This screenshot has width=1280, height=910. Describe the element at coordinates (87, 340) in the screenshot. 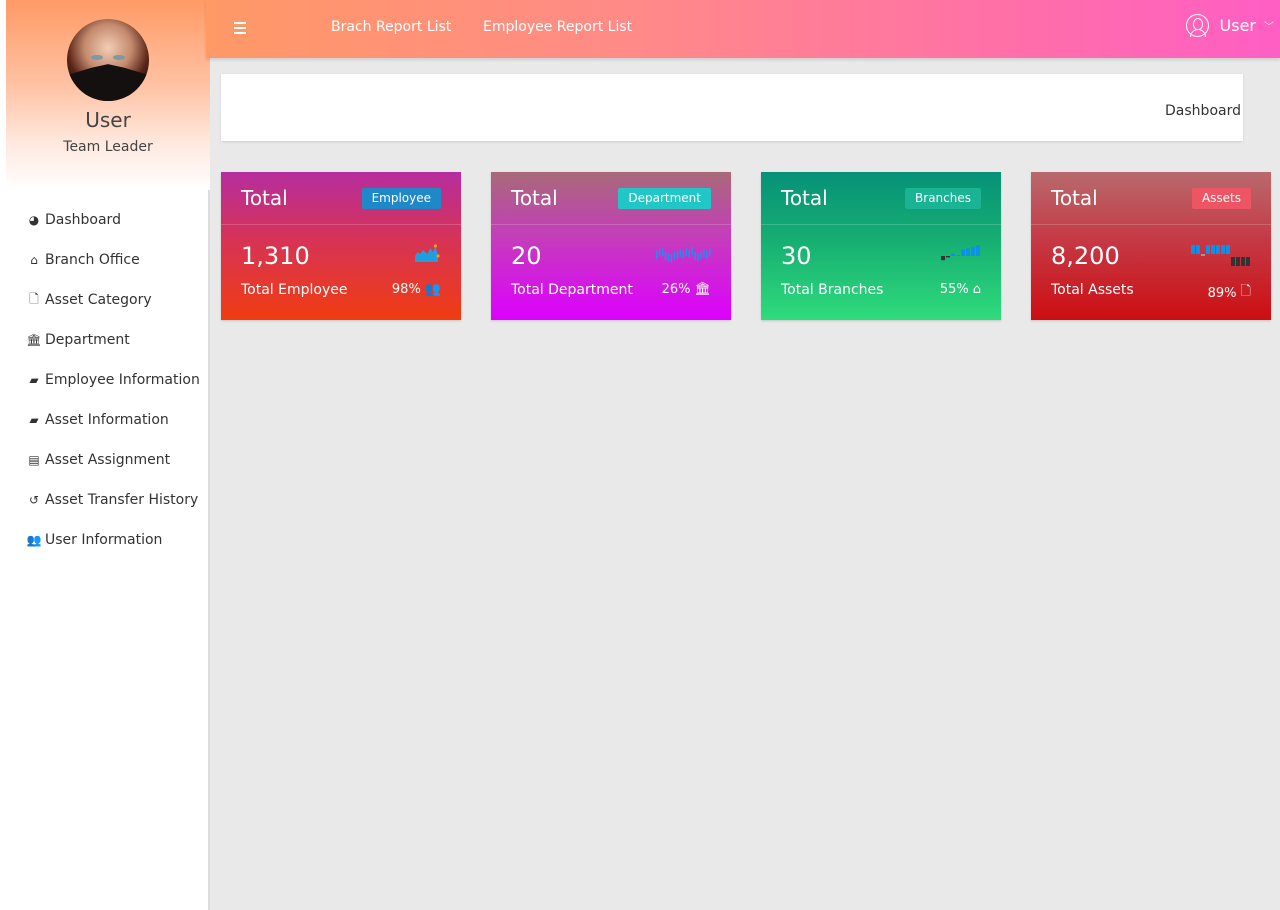

I see `sidebar-item-label: Department` at that location.